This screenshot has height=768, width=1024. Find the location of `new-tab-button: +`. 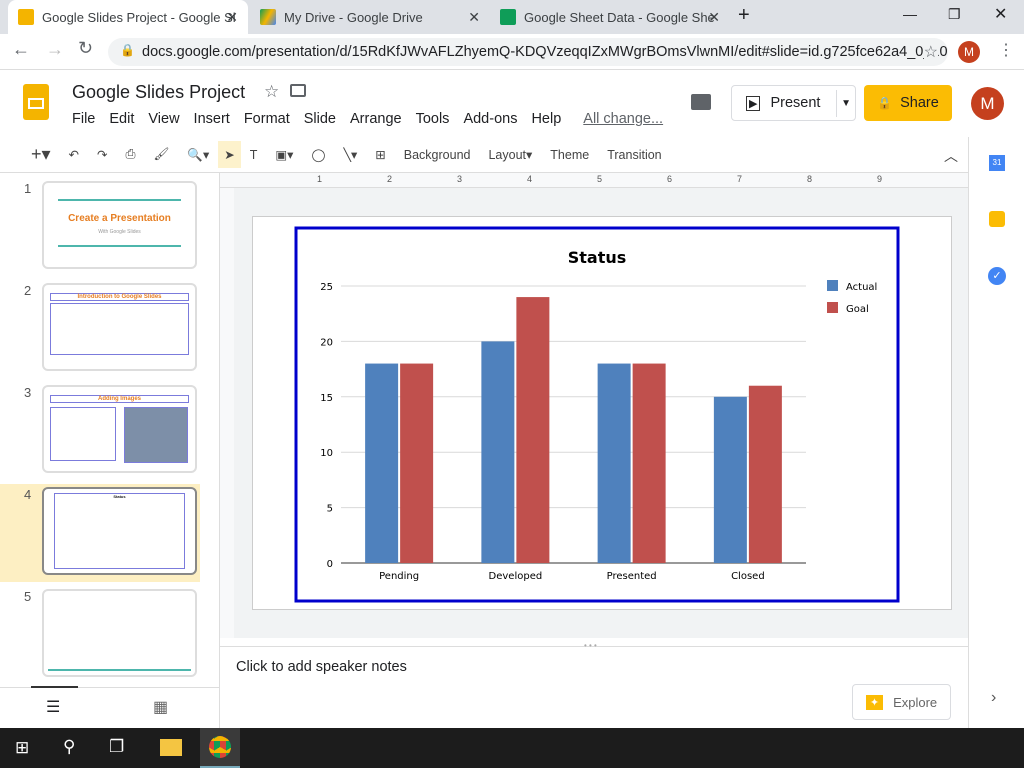

new-tab-button: + is located at coordinates (744, 15).